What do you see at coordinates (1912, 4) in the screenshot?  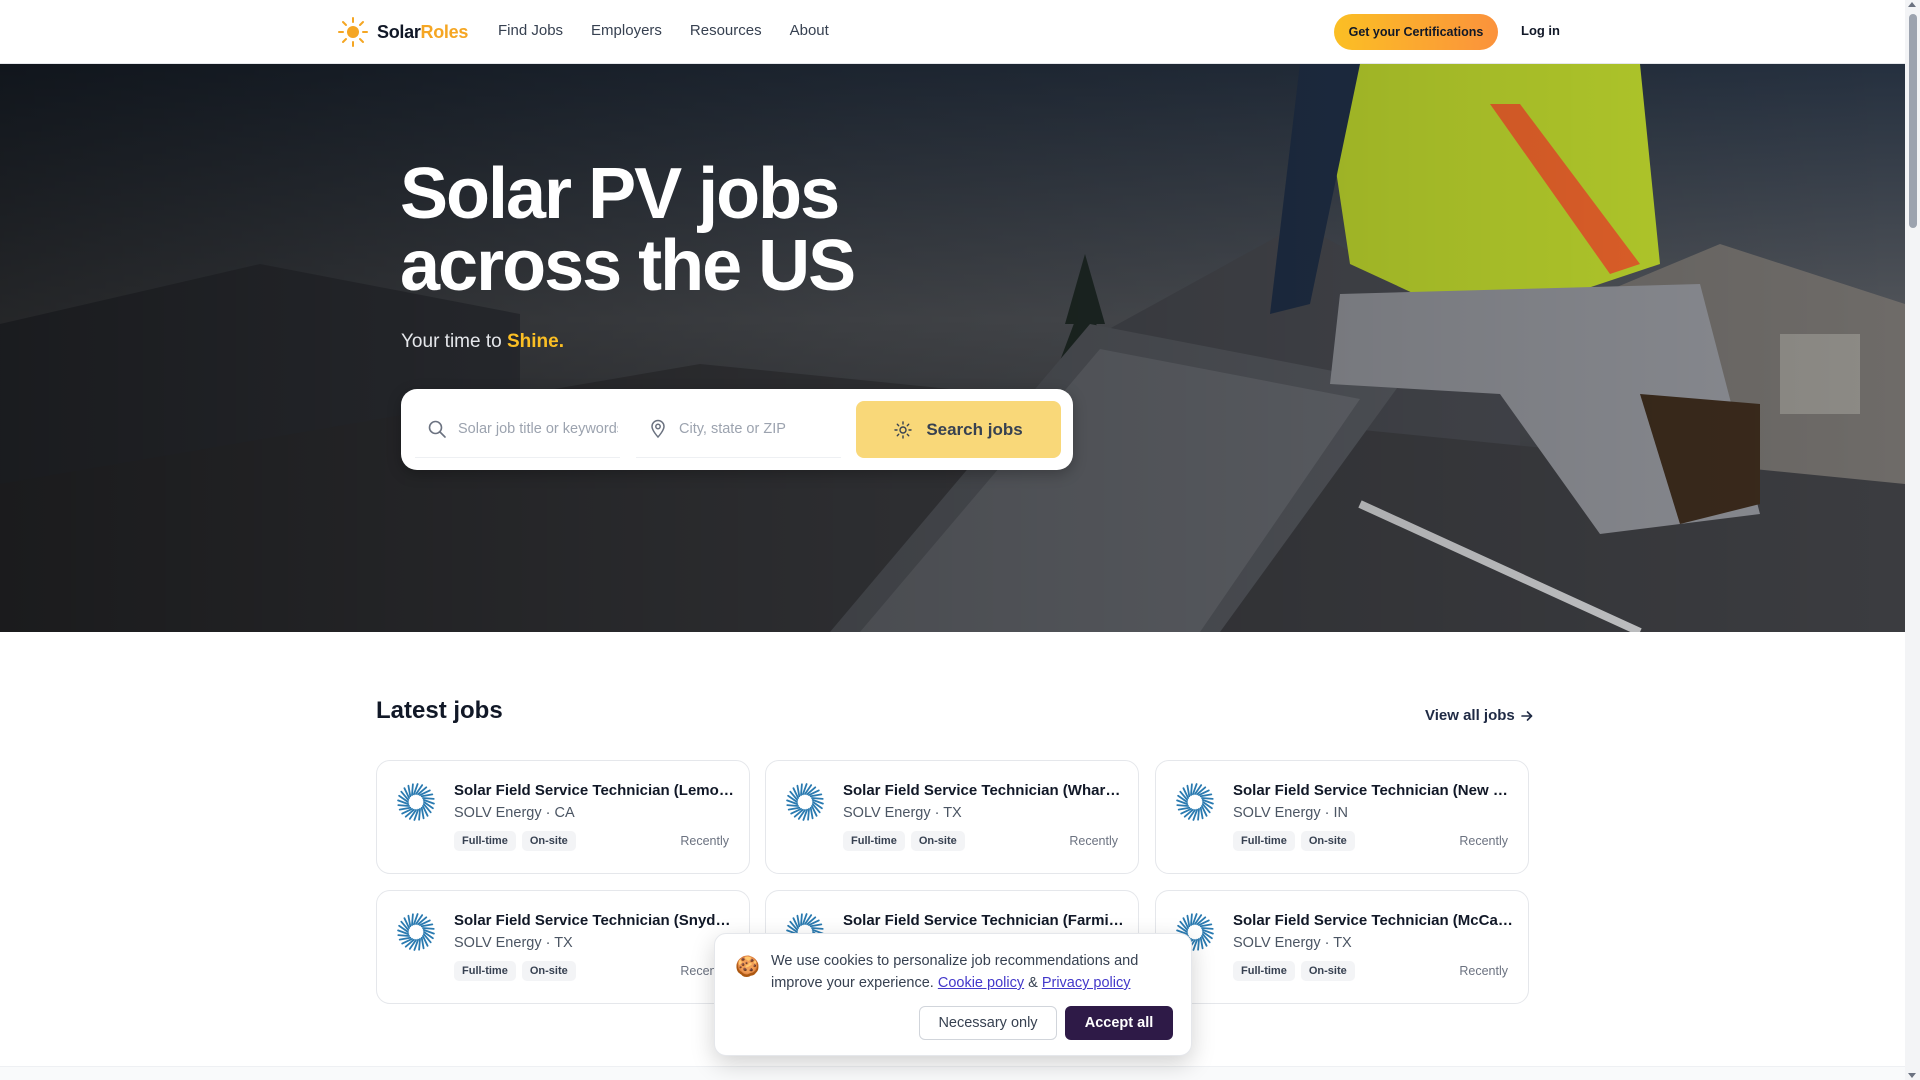 I see `scroll-up-arrow-icon` at bounding box center [1912, 4].